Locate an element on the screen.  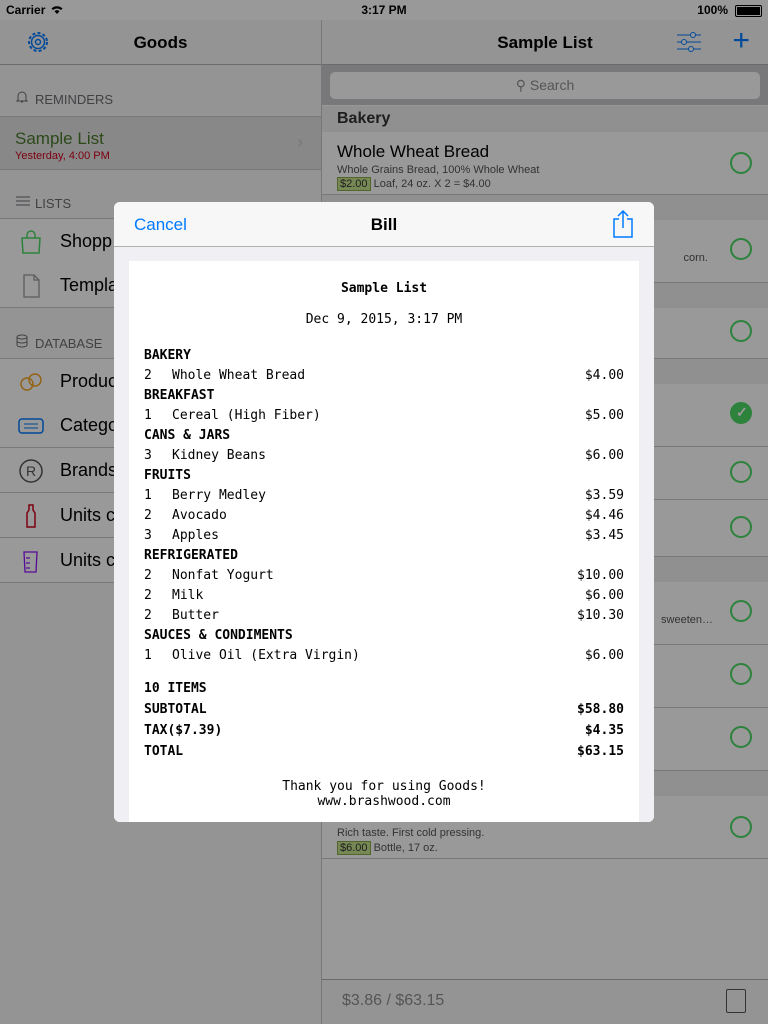
modal-nav-bar: Cancel Bill is located at coordinates (384, 224).